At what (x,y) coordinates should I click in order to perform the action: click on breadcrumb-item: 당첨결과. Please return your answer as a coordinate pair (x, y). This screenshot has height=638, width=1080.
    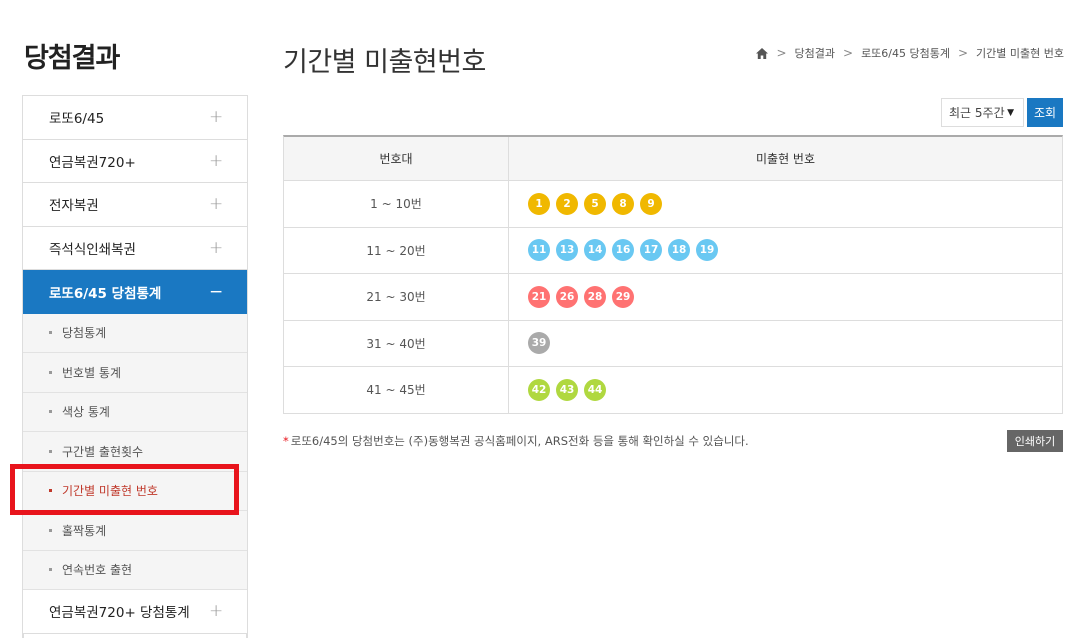
    Looking at the image, I should click on (815, 53).